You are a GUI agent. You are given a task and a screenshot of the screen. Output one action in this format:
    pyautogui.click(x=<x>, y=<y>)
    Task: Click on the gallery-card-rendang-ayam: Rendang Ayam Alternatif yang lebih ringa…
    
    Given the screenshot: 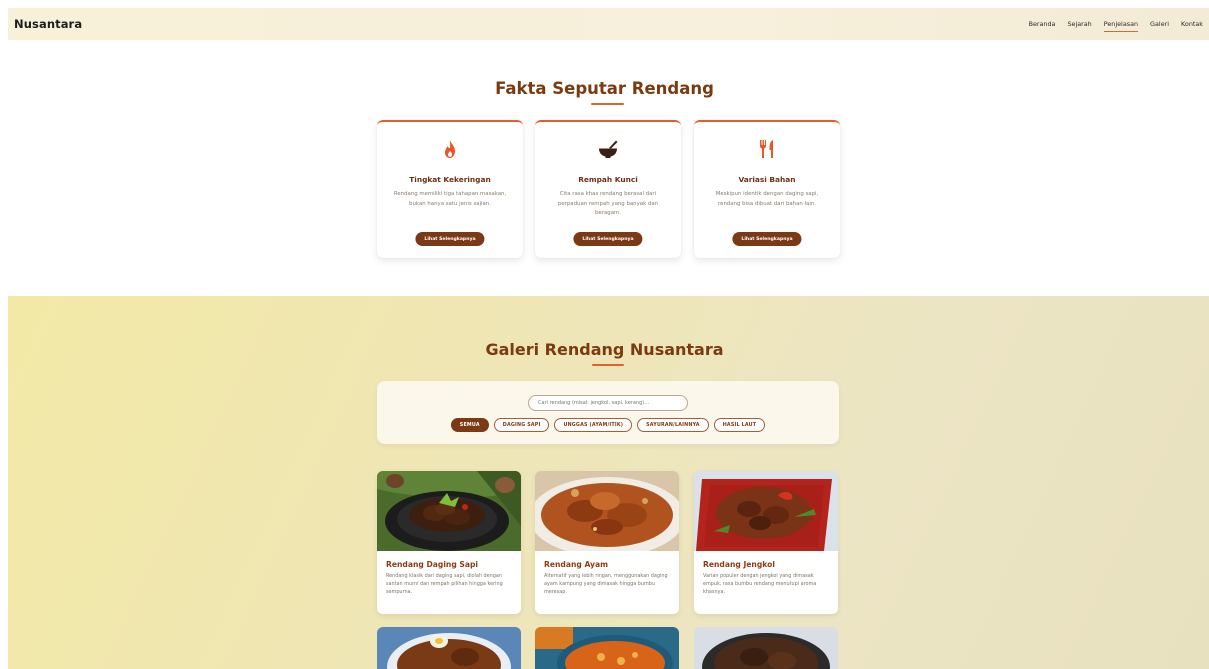 What is the action you would take?
    pyautogui.click(x=607, y=542)
    